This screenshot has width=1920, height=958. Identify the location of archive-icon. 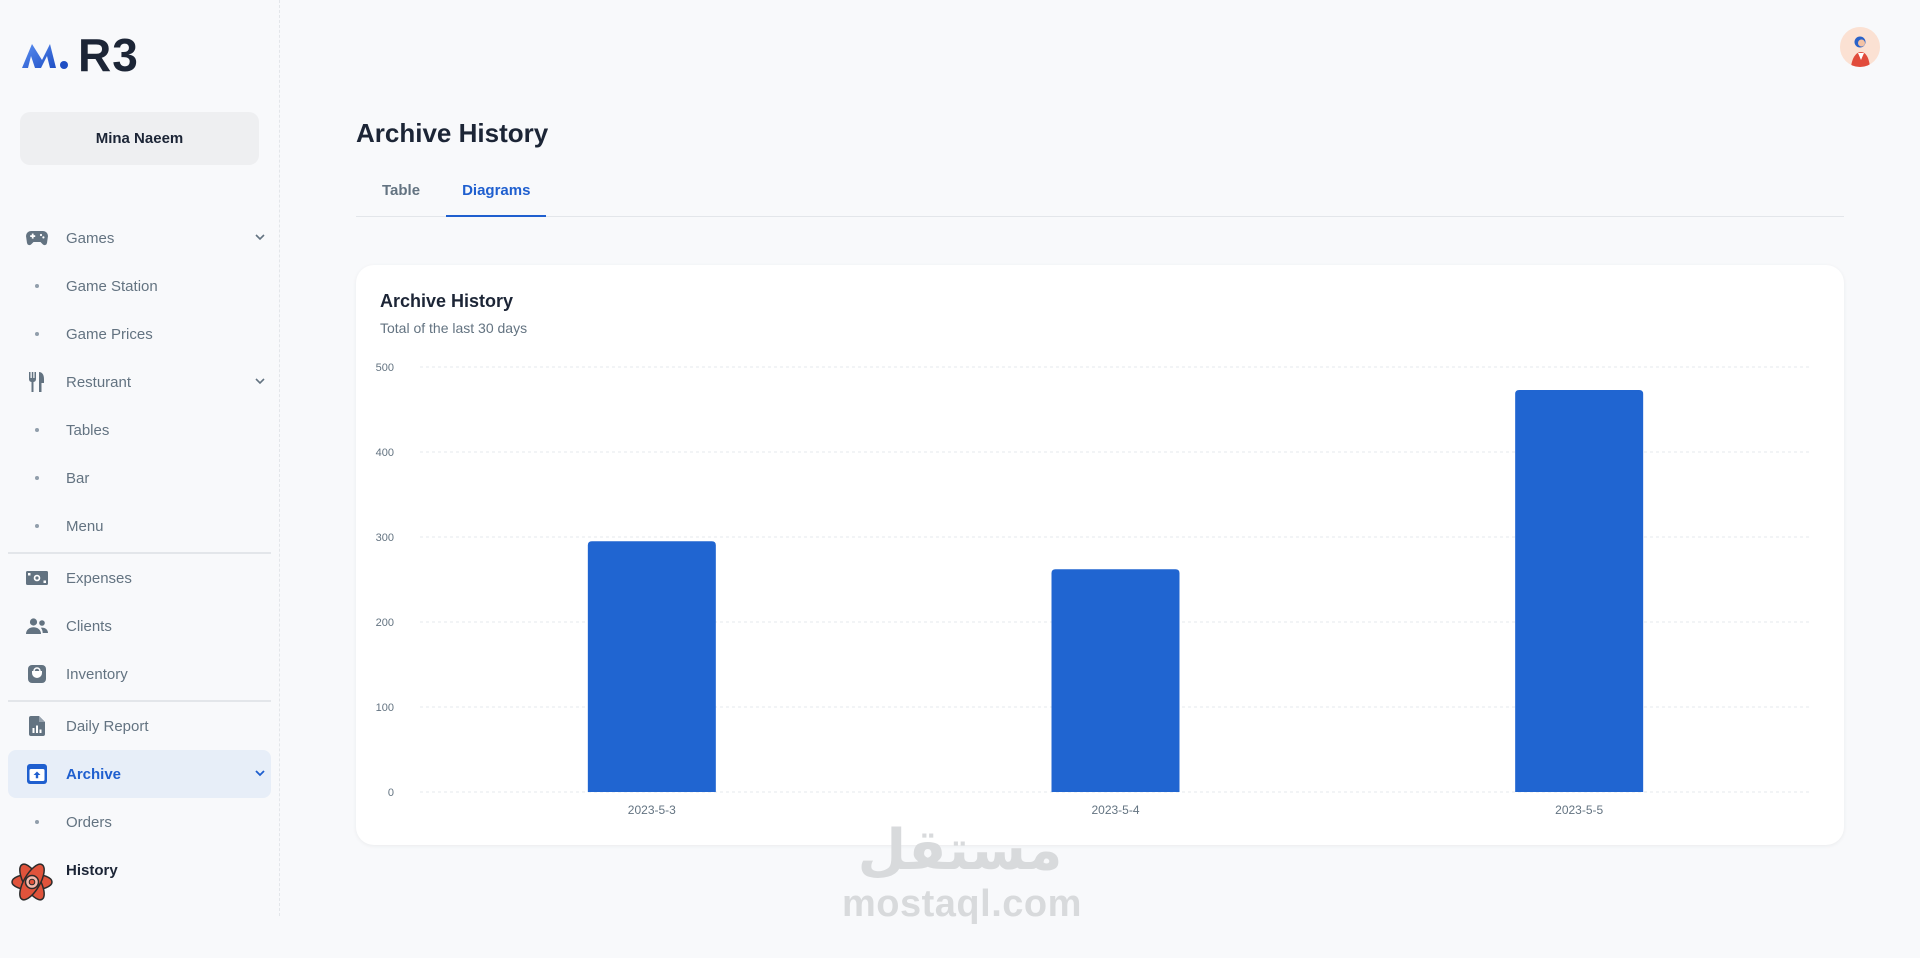
(37, 774).